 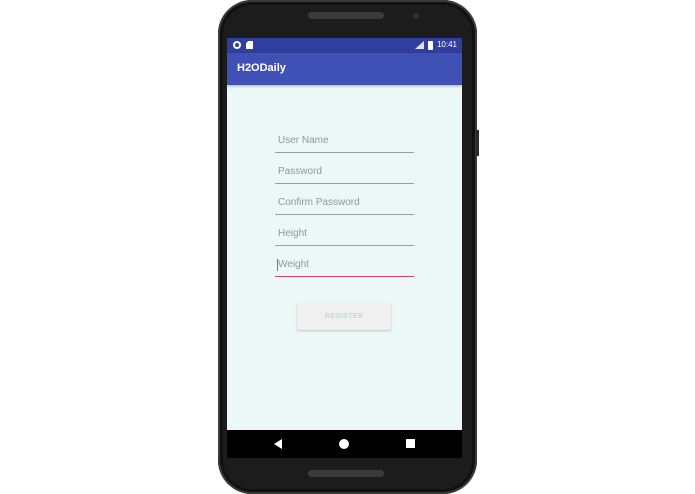 I want to click on weight-field: Weight, so click(x=344, y=267).